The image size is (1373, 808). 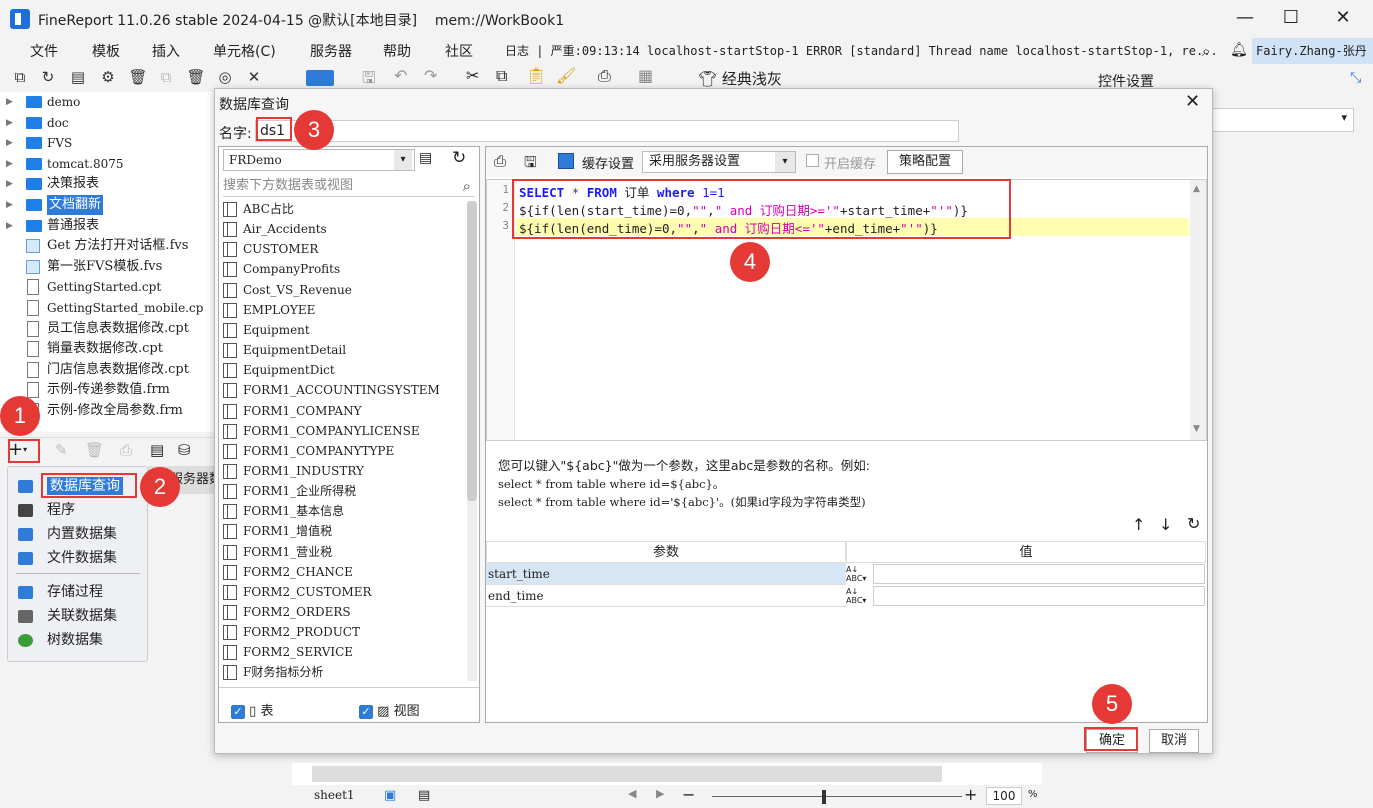 I want to click on tree-item: ▶ 决策报表, so click(x=109, y=184).